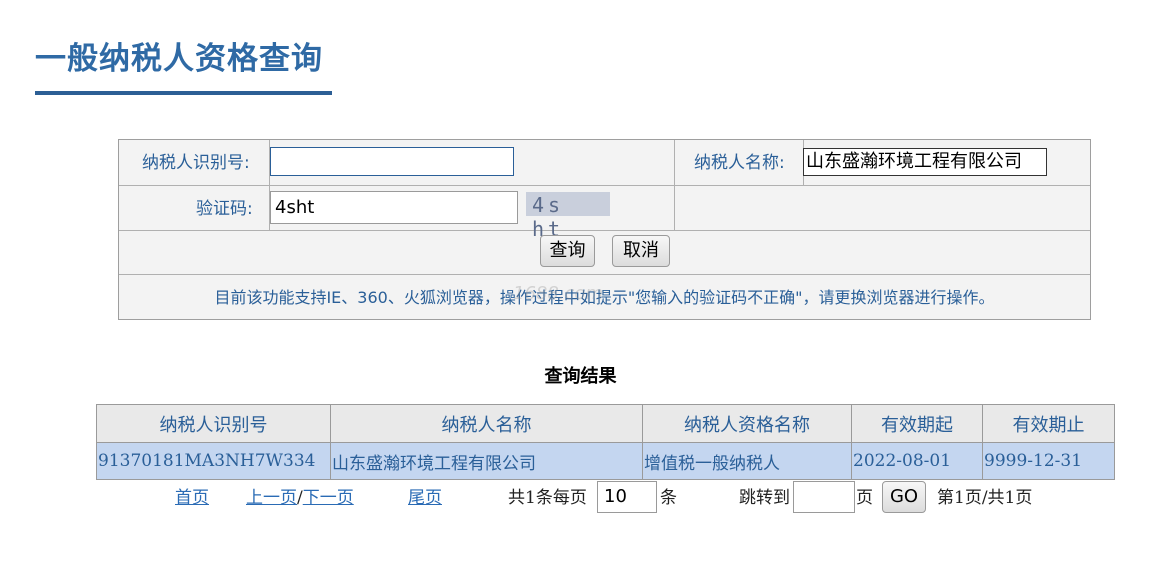 This screenshot has height=586, width=1161. What do you see at coordinates (627, 497) in the screenshot?
I see `per-page-input: 10` at bounding box center [627, 497].